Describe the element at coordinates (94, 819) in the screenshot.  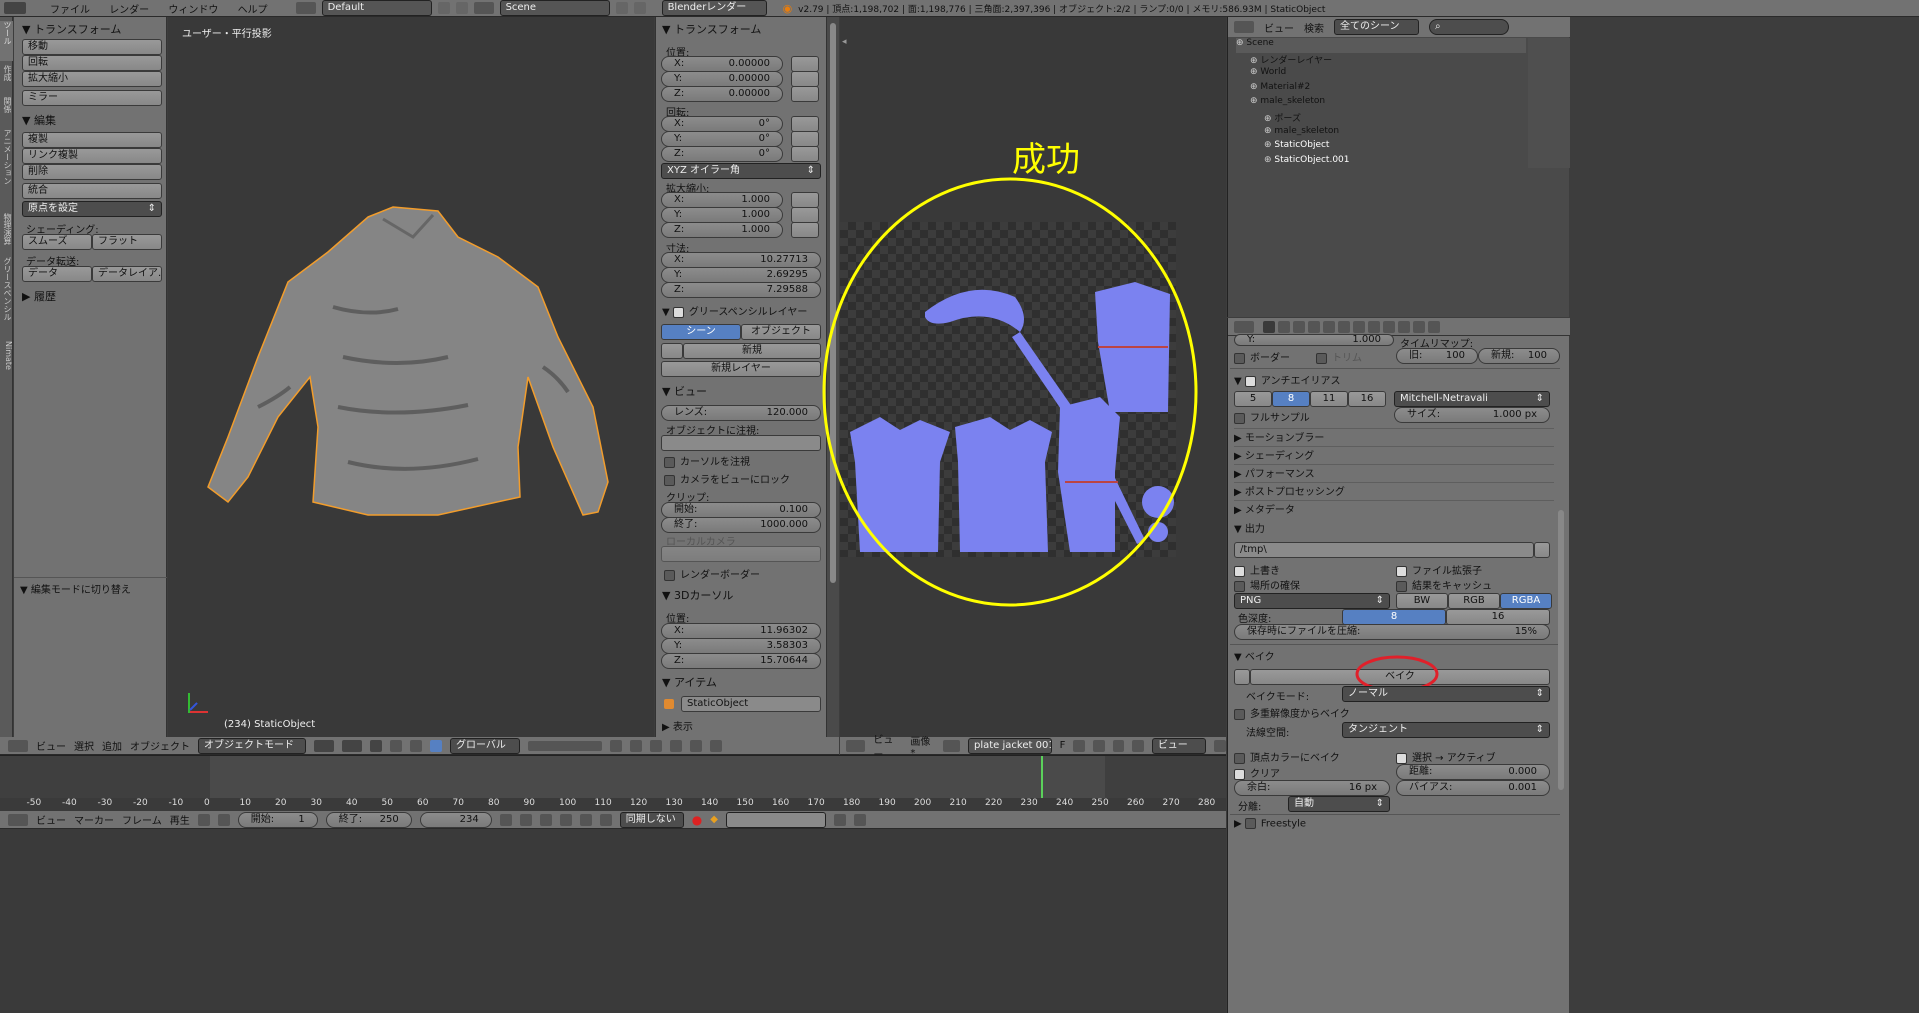
I see `timeline-marker-menu: マーカー` at that location.